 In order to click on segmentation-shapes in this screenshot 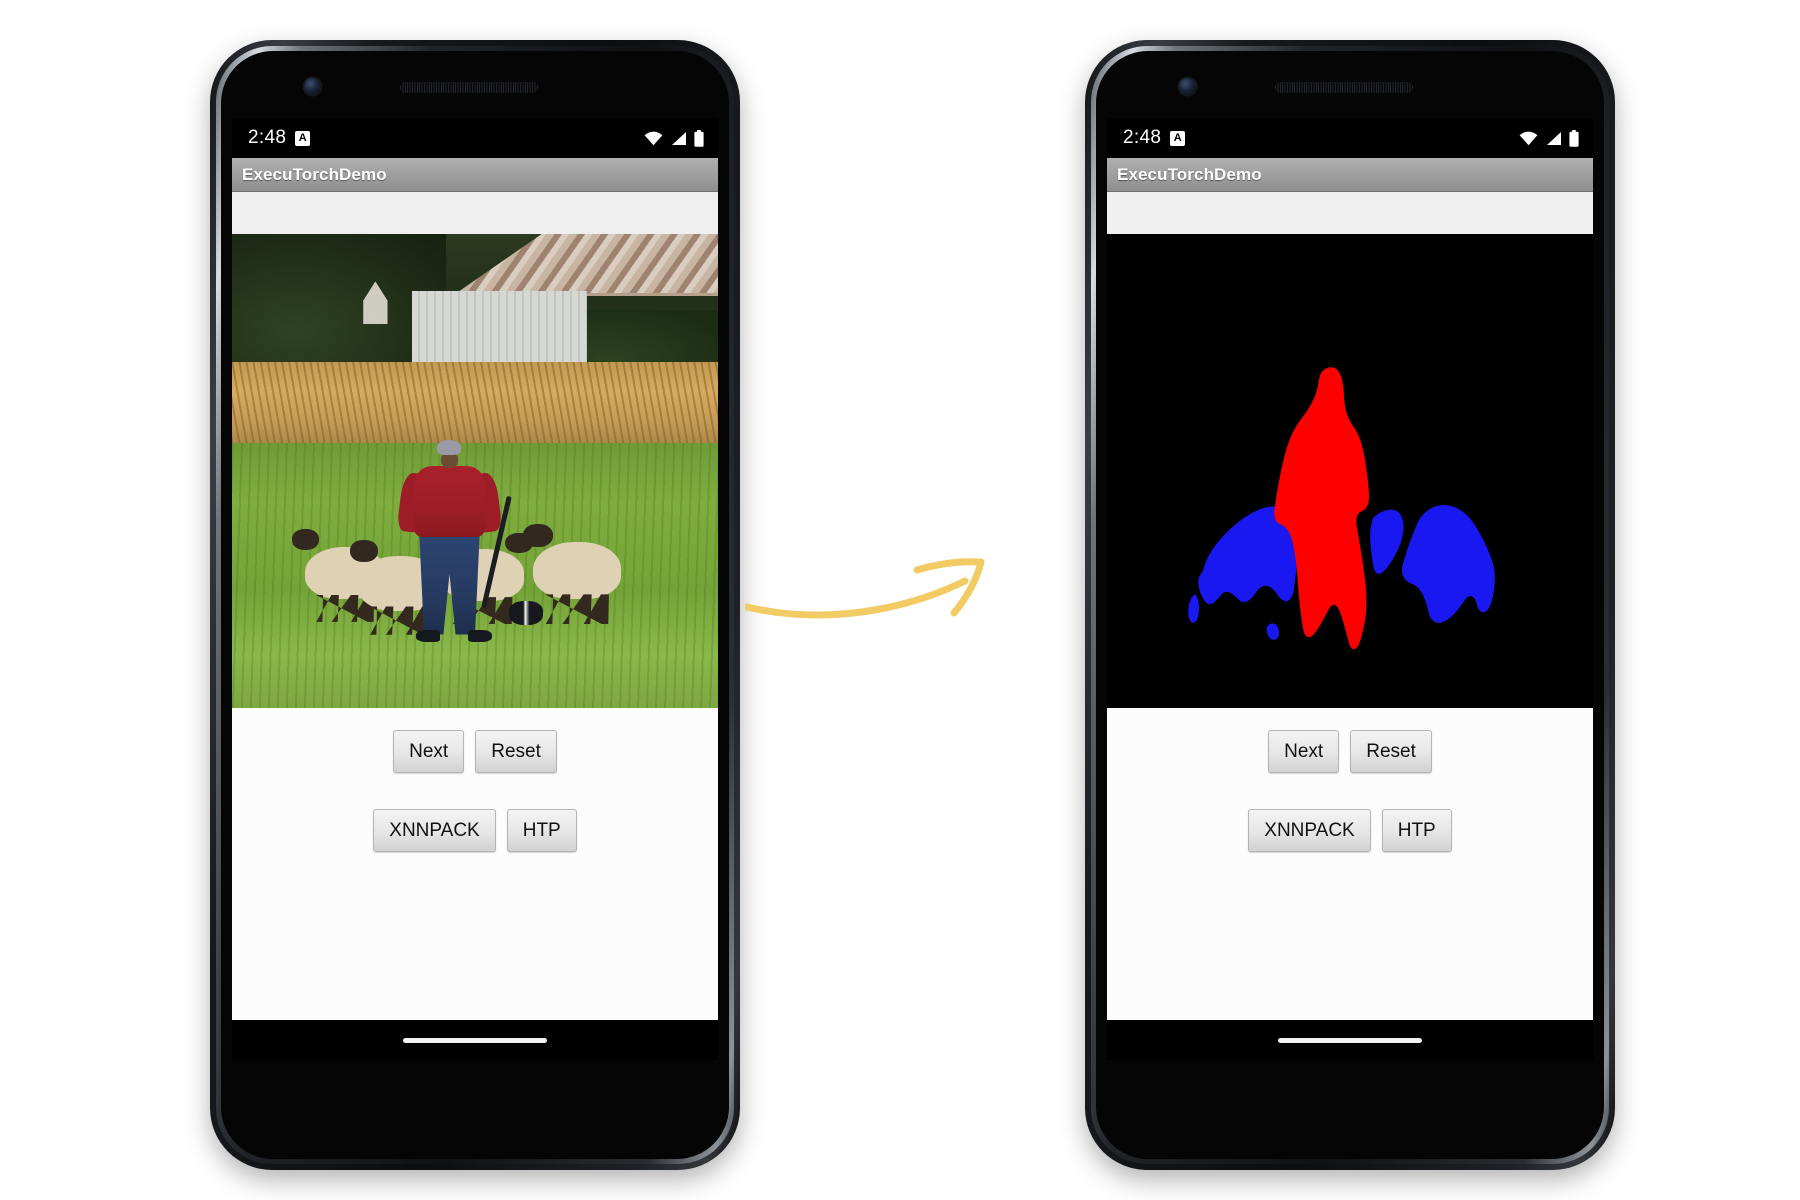, I will do `click(1350, 471)`.